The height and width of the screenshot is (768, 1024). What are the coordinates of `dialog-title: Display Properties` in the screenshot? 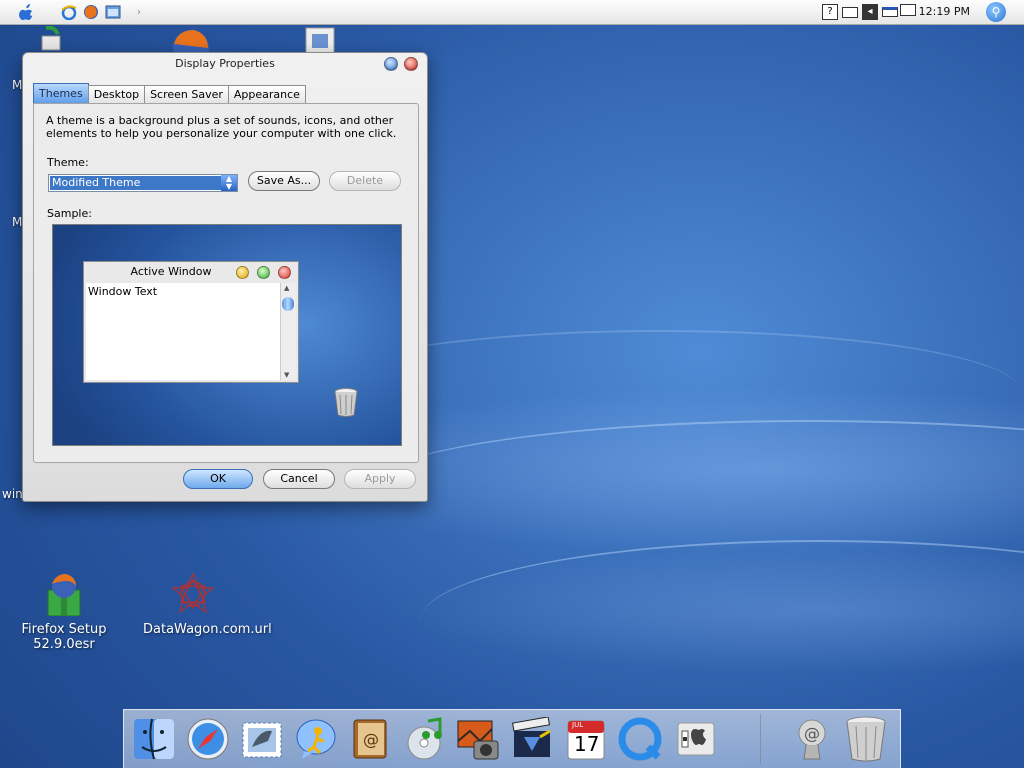 It's located at (225, 63).